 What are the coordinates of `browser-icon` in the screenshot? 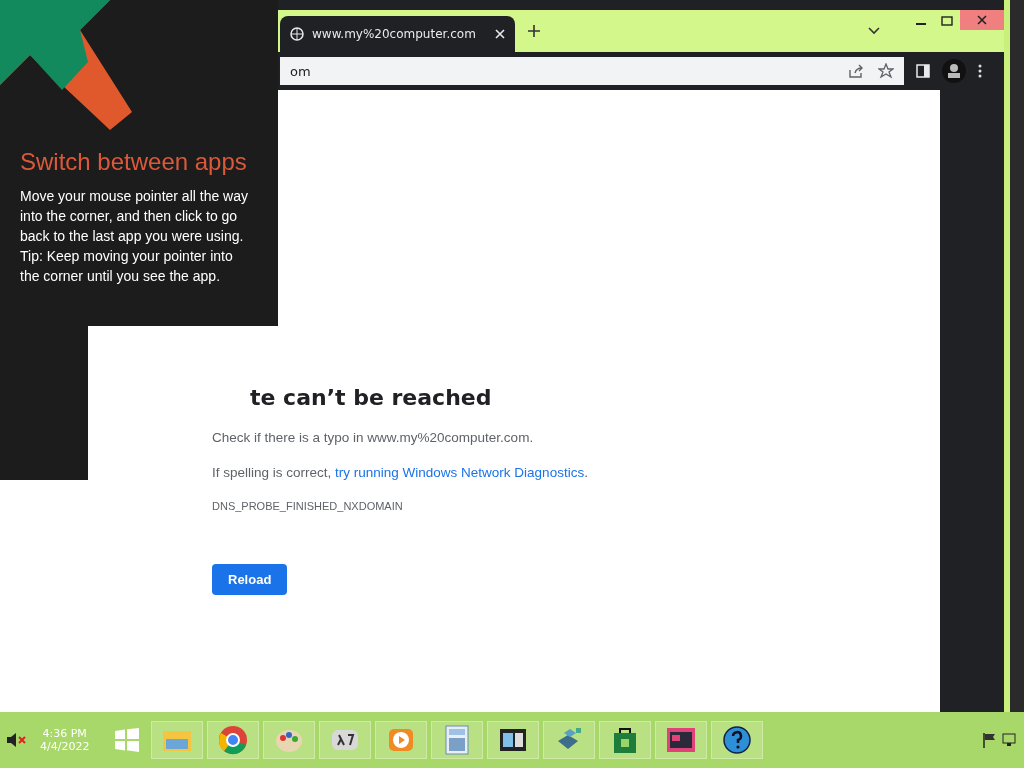 It's located at (233, 740).